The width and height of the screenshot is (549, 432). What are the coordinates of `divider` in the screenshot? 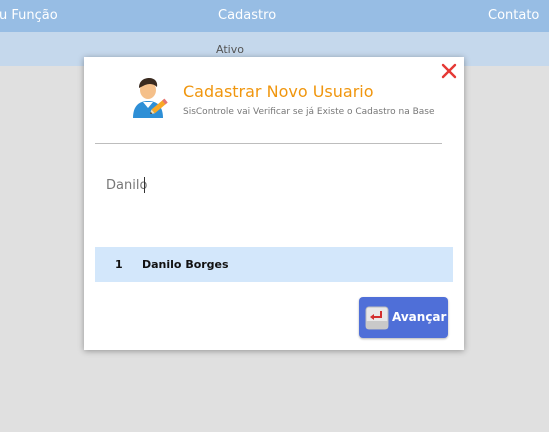 It's located at (268, 143).